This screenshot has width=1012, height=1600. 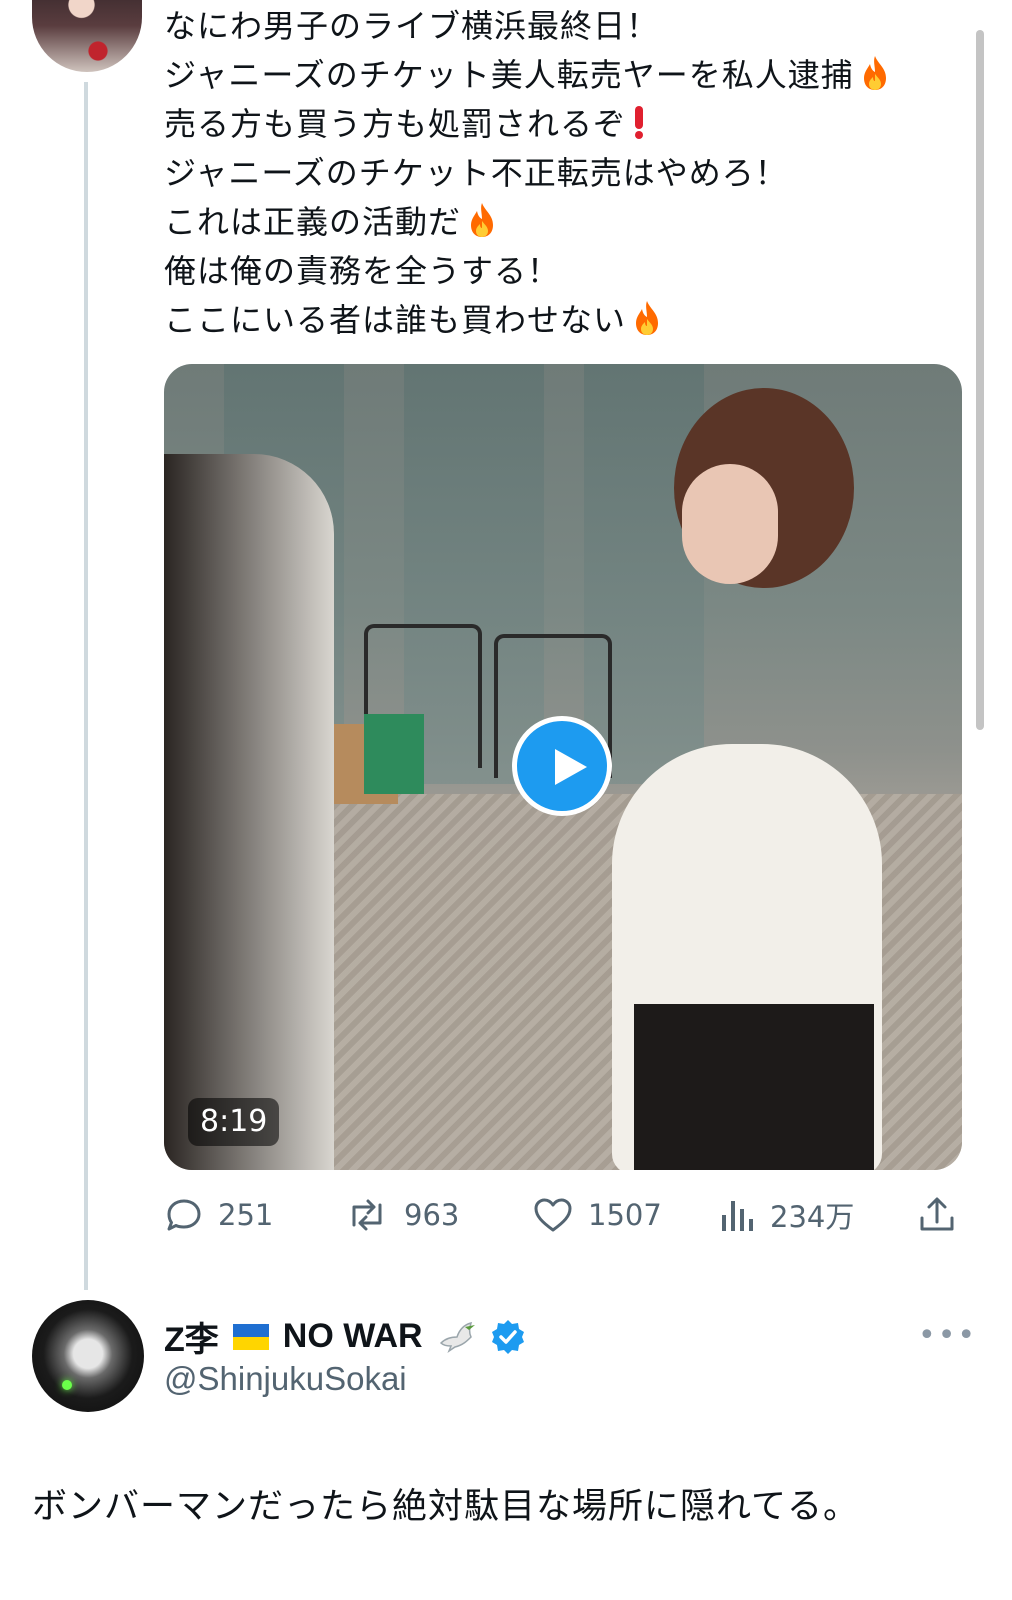 I want to click on ukraine-flag-icon, so click(x=250, y=1336).